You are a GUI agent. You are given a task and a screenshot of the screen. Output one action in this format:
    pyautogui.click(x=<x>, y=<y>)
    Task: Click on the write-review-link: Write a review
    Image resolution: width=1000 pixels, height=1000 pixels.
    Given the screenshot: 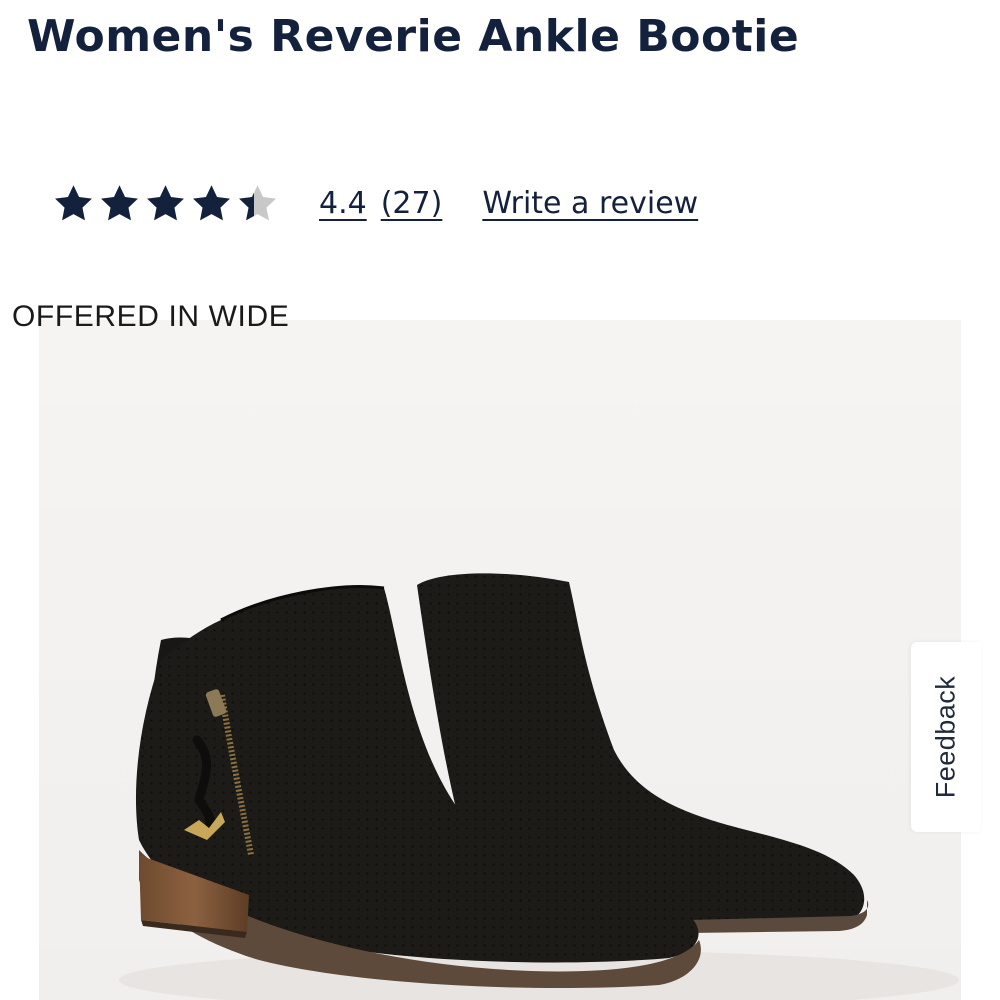 What is the action you would take?
    pyautogui.click(x=590, y=203)
    